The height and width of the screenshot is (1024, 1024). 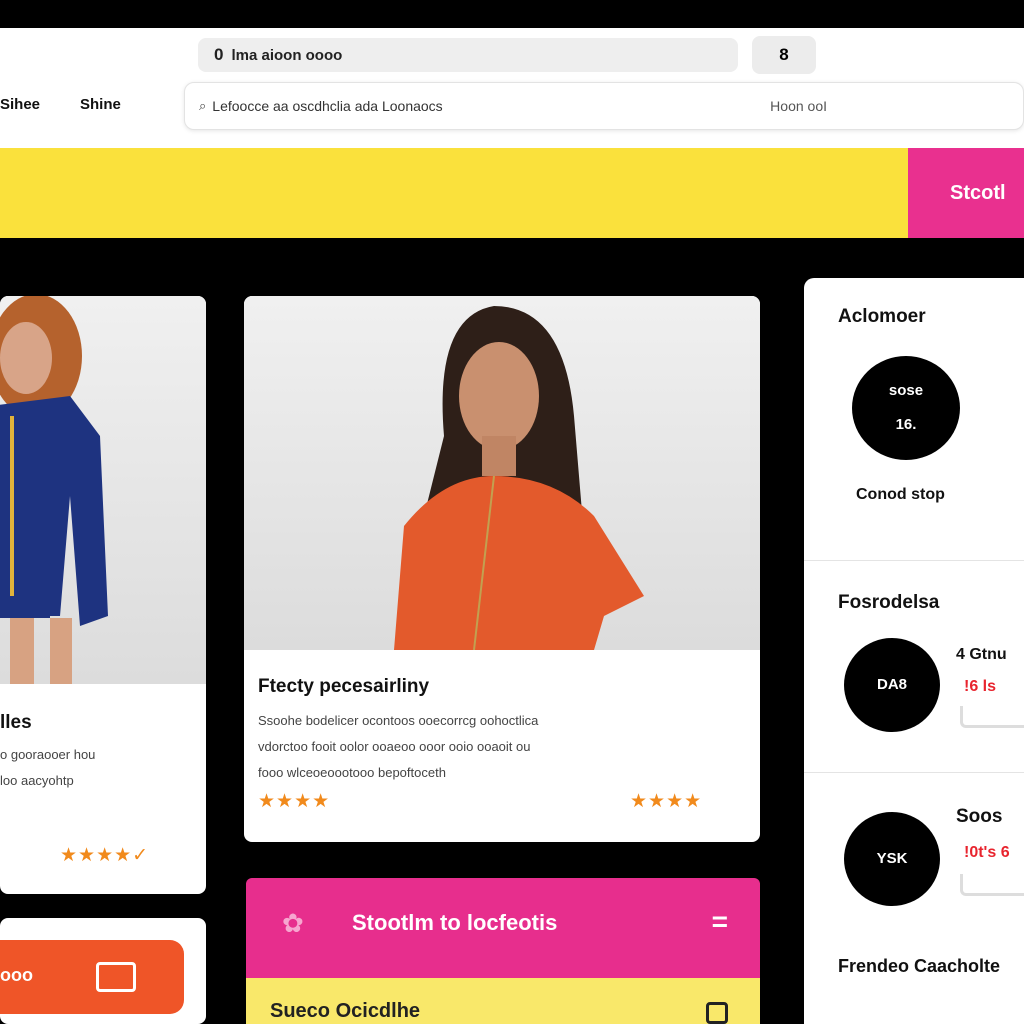 What do you see at coordinates (468, 55) in the screenshot?
I see `address-bar: 0 lma aioon oooo` at bounding box center [468, 55].